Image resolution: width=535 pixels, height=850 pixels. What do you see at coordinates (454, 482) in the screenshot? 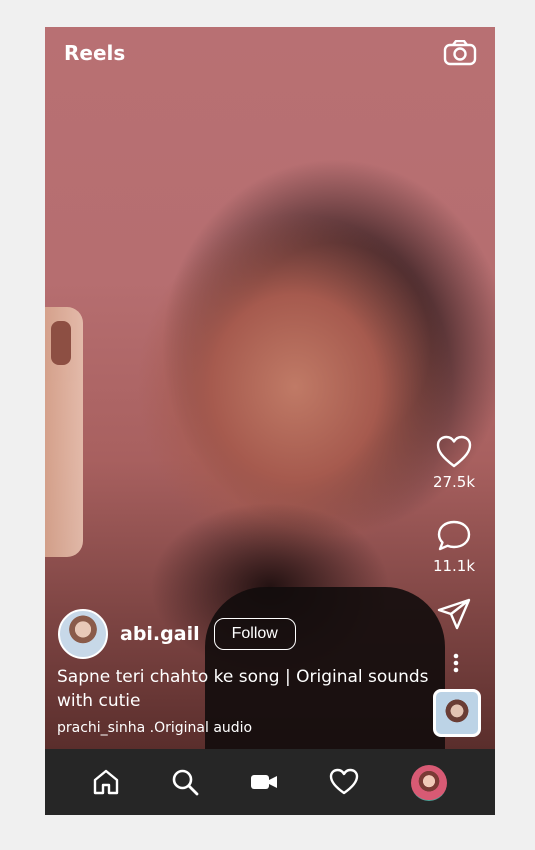
I see `like-count: 27.5k` at bounding box center [454, 482].